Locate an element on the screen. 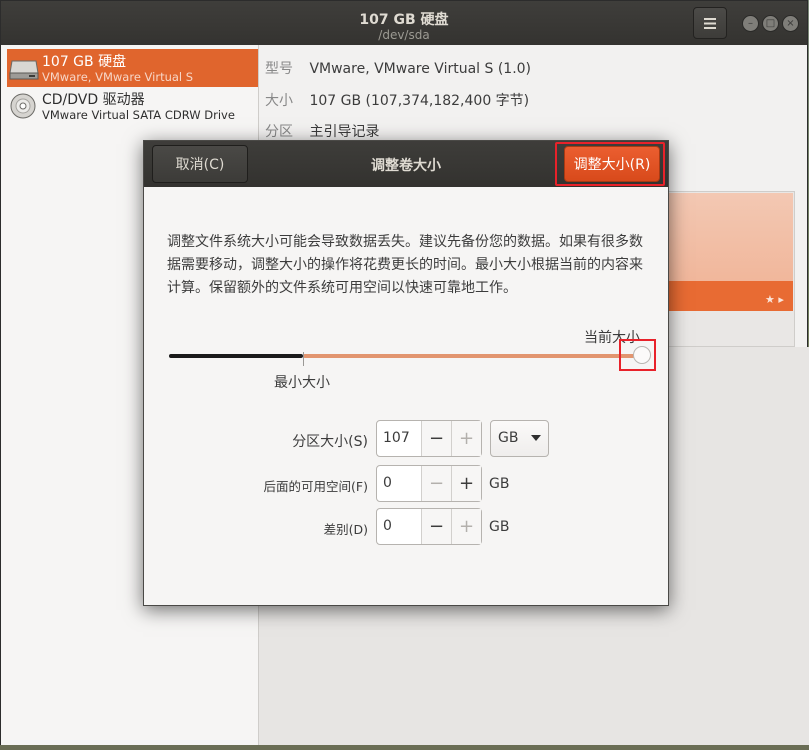 The width and height of the screenshot is (809, 750). hamburger-menu-icon is located at coordinates (710, 23).